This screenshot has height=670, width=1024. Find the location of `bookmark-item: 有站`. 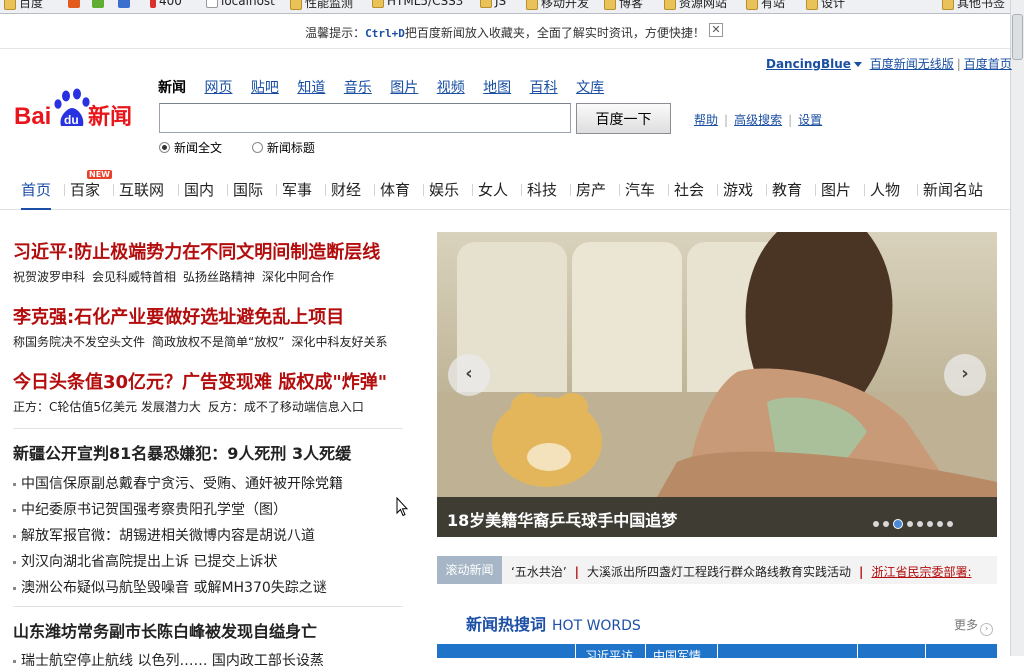

bookmark-item: 有站 is located at coordinates (765, 5).